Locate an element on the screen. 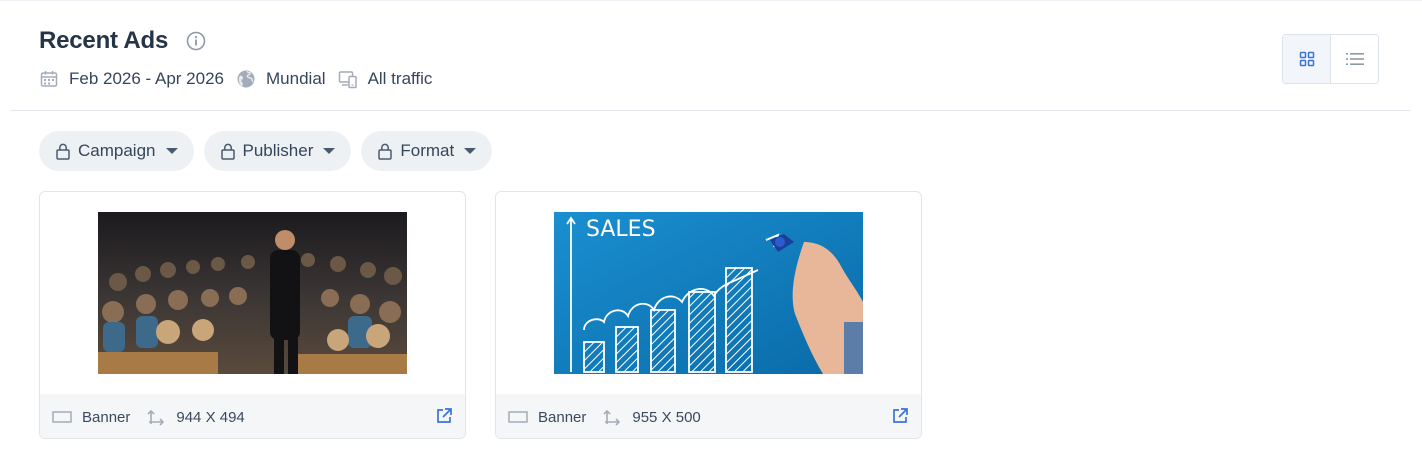 This screenshot has width=1422, height=461. meta-row: Feb 2026 - Apr 2026 Mundial All traffic is located at coordinates (241, 79).